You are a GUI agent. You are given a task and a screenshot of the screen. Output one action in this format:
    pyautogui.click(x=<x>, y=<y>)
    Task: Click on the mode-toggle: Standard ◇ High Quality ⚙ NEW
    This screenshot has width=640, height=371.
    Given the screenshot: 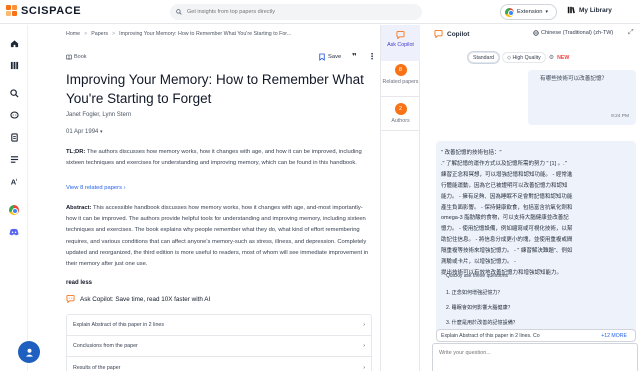 What is the action you would take?
    pyautogui.click(x=518, y=57)
    